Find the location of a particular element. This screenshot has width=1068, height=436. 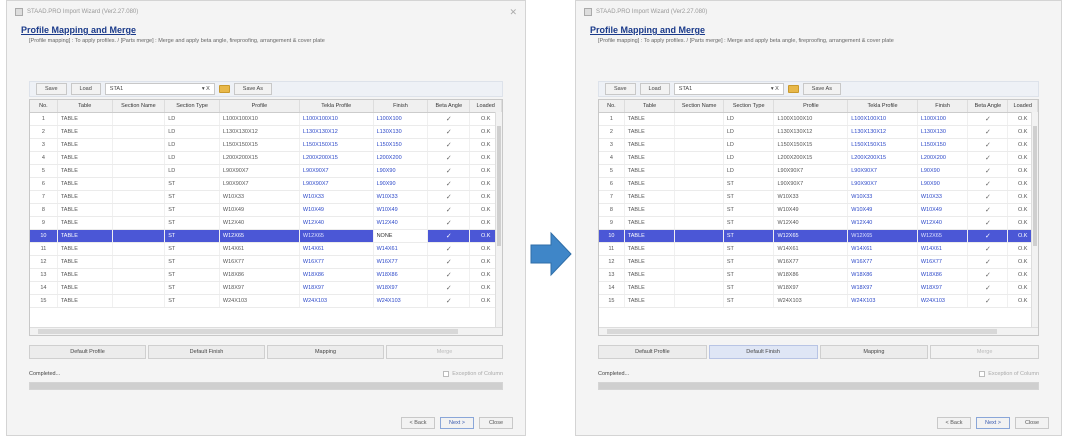

col-tekla-profile-cell: L130X130X12 is located at coordinates (882, 132).